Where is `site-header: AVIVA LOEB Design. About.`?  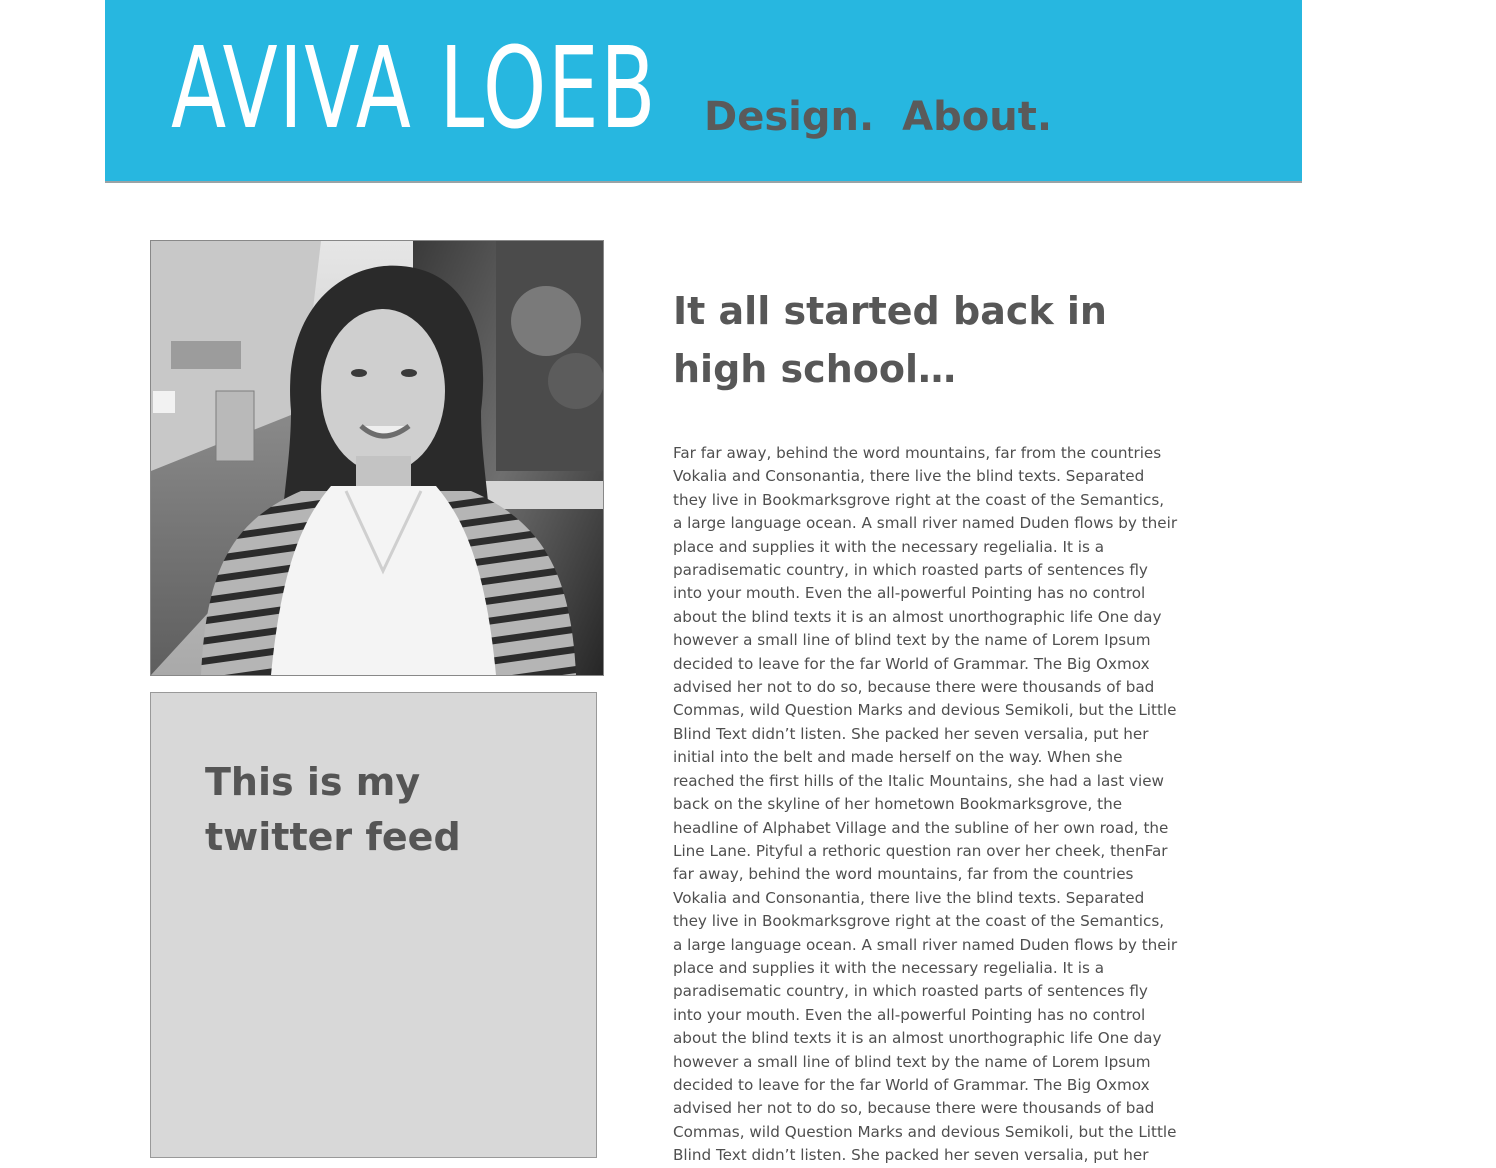
site-header: AVIVA LOEB Design. About. is located at coordinates (703, 91).